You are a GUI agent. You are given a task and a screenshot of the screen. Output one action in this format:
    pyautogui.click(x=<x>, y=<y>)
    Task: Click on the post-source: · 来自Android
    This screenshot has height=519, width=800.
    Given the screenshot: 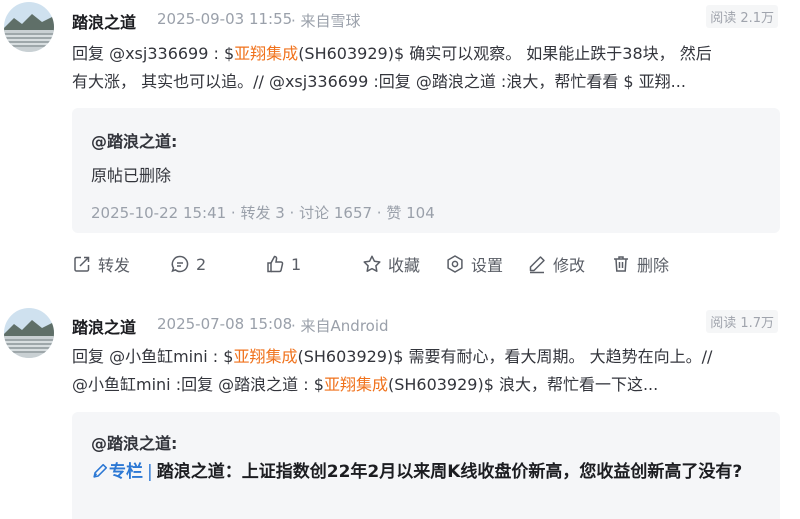 What is the action you would take?
    pyautogui.click(x=340, y=326)
    